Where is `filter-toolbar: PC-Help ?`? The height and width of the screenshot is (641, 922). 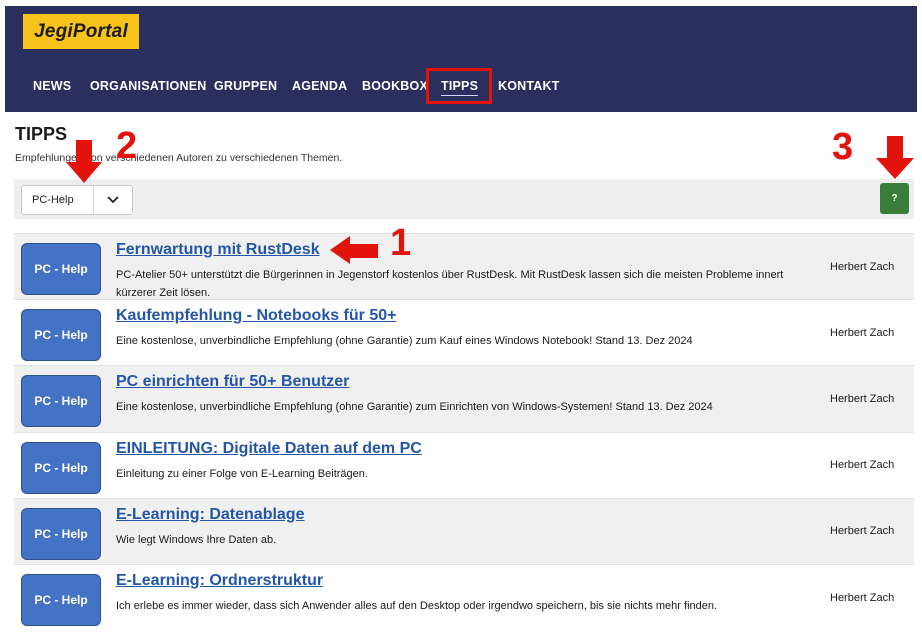
filter-toolbar: PC-Help ? is located at coordinates (464, 199).